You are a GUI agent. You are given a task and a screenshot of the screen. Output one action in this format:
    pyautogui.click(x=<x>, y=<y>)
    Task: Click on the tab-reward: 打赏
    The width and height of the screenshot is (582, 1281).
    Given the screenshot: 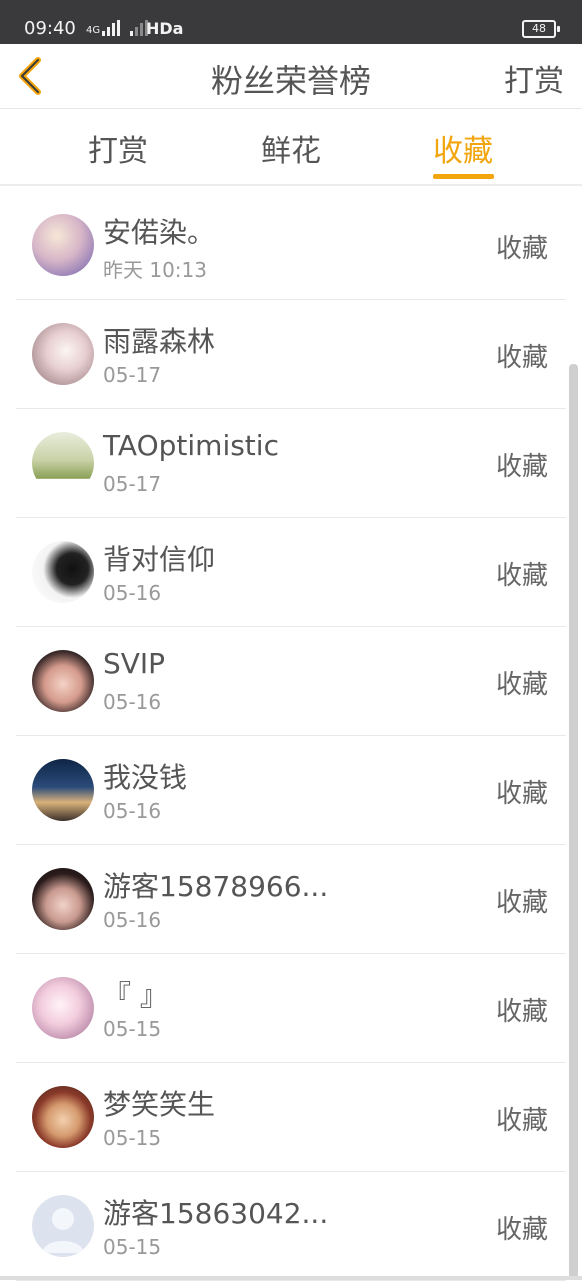 What is the action you would take?
    pyautogui.click(x=118, y=148)
    